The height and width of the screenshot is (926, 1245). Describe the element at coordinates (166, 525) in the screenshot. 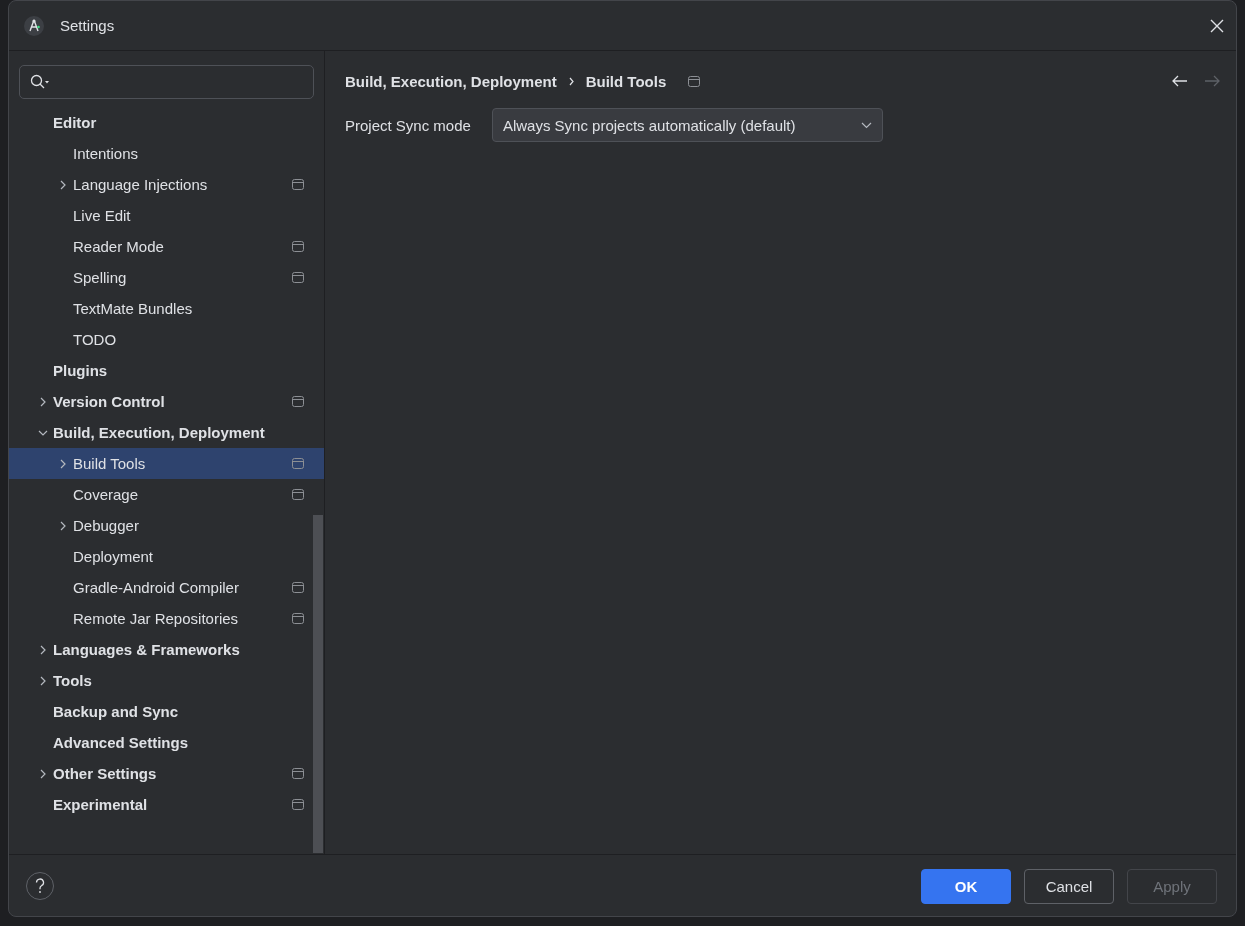

I see `sidebar-item: Debugger` at that location.